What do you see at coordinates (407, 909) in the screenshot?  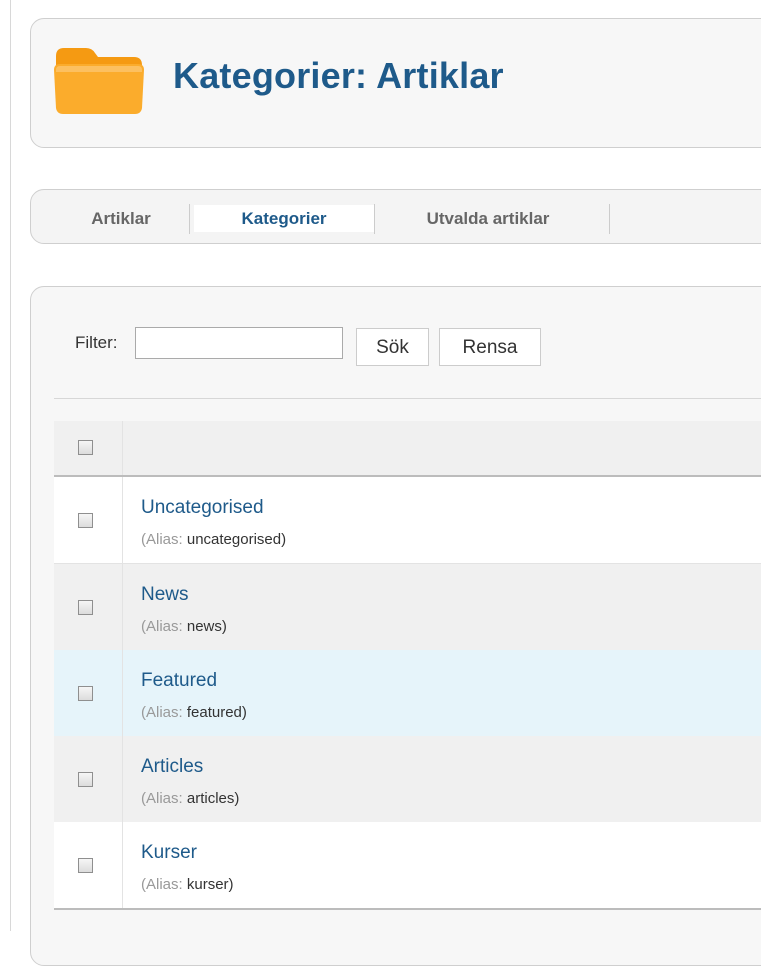 I see `table-bottom-border` at bounding box center [407, 909].